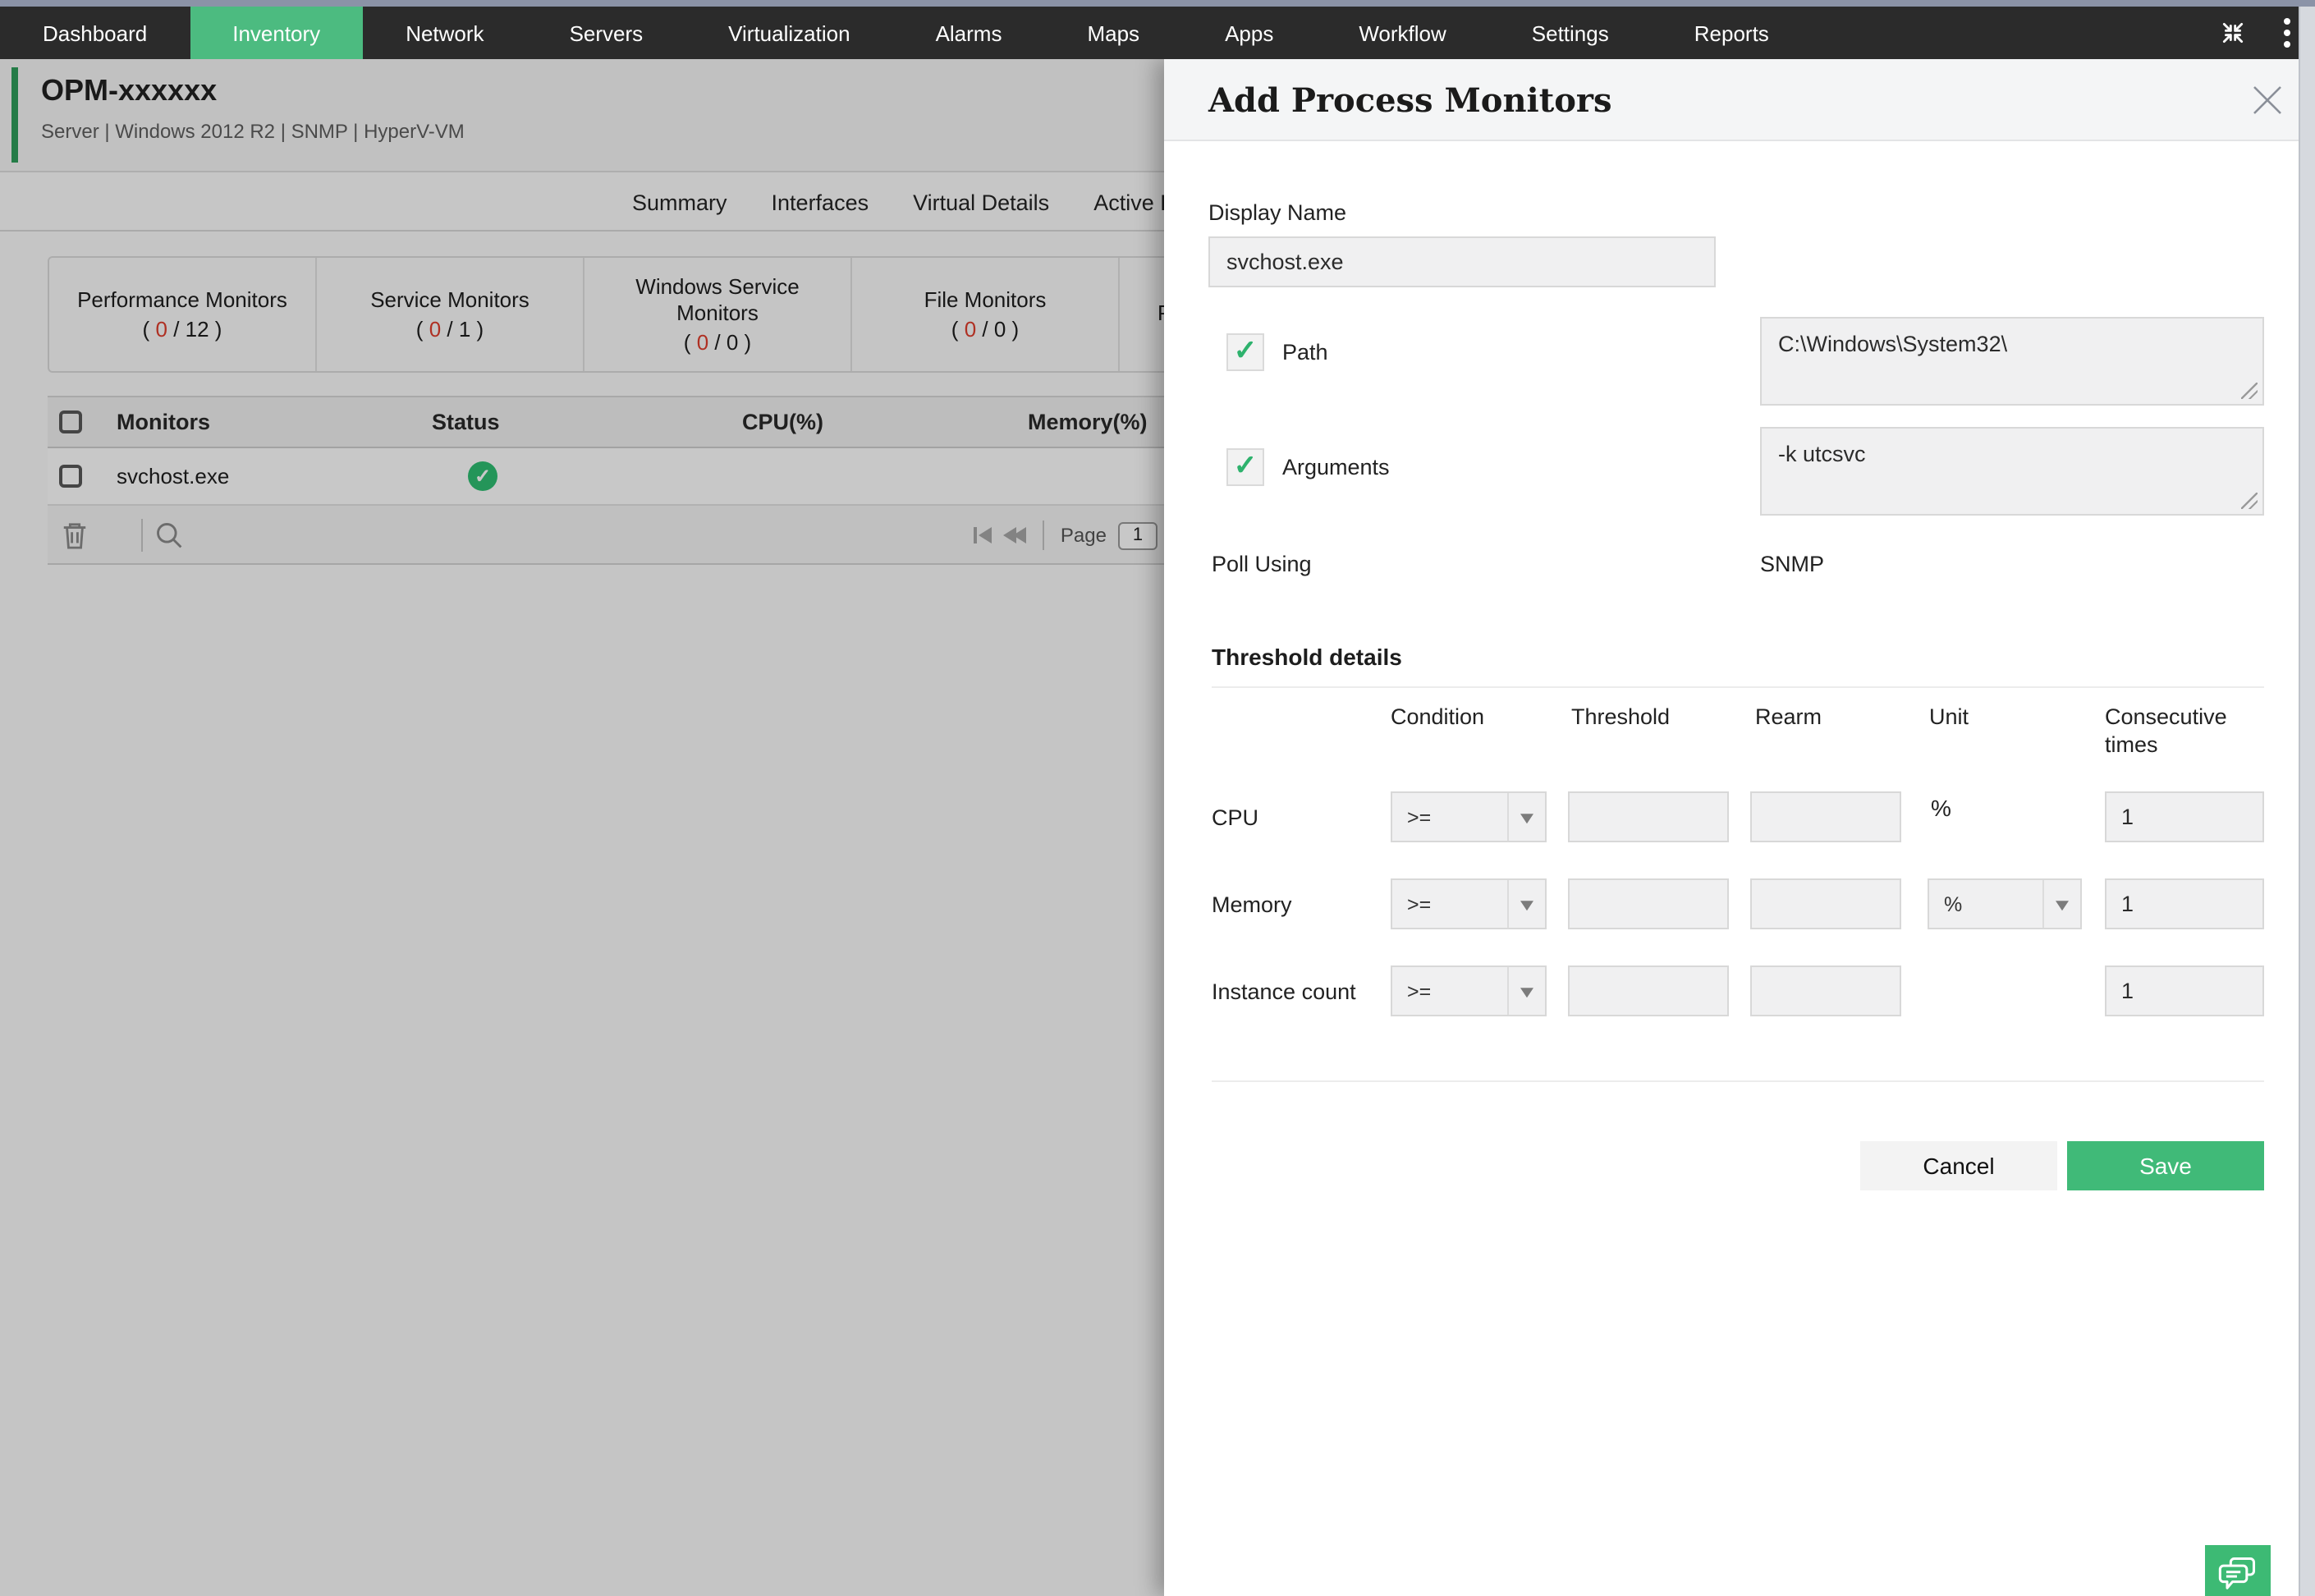  Describe the element at coordinates (1336, 467) in the screenshot. I see `arguments-label: Arguments` at that location.